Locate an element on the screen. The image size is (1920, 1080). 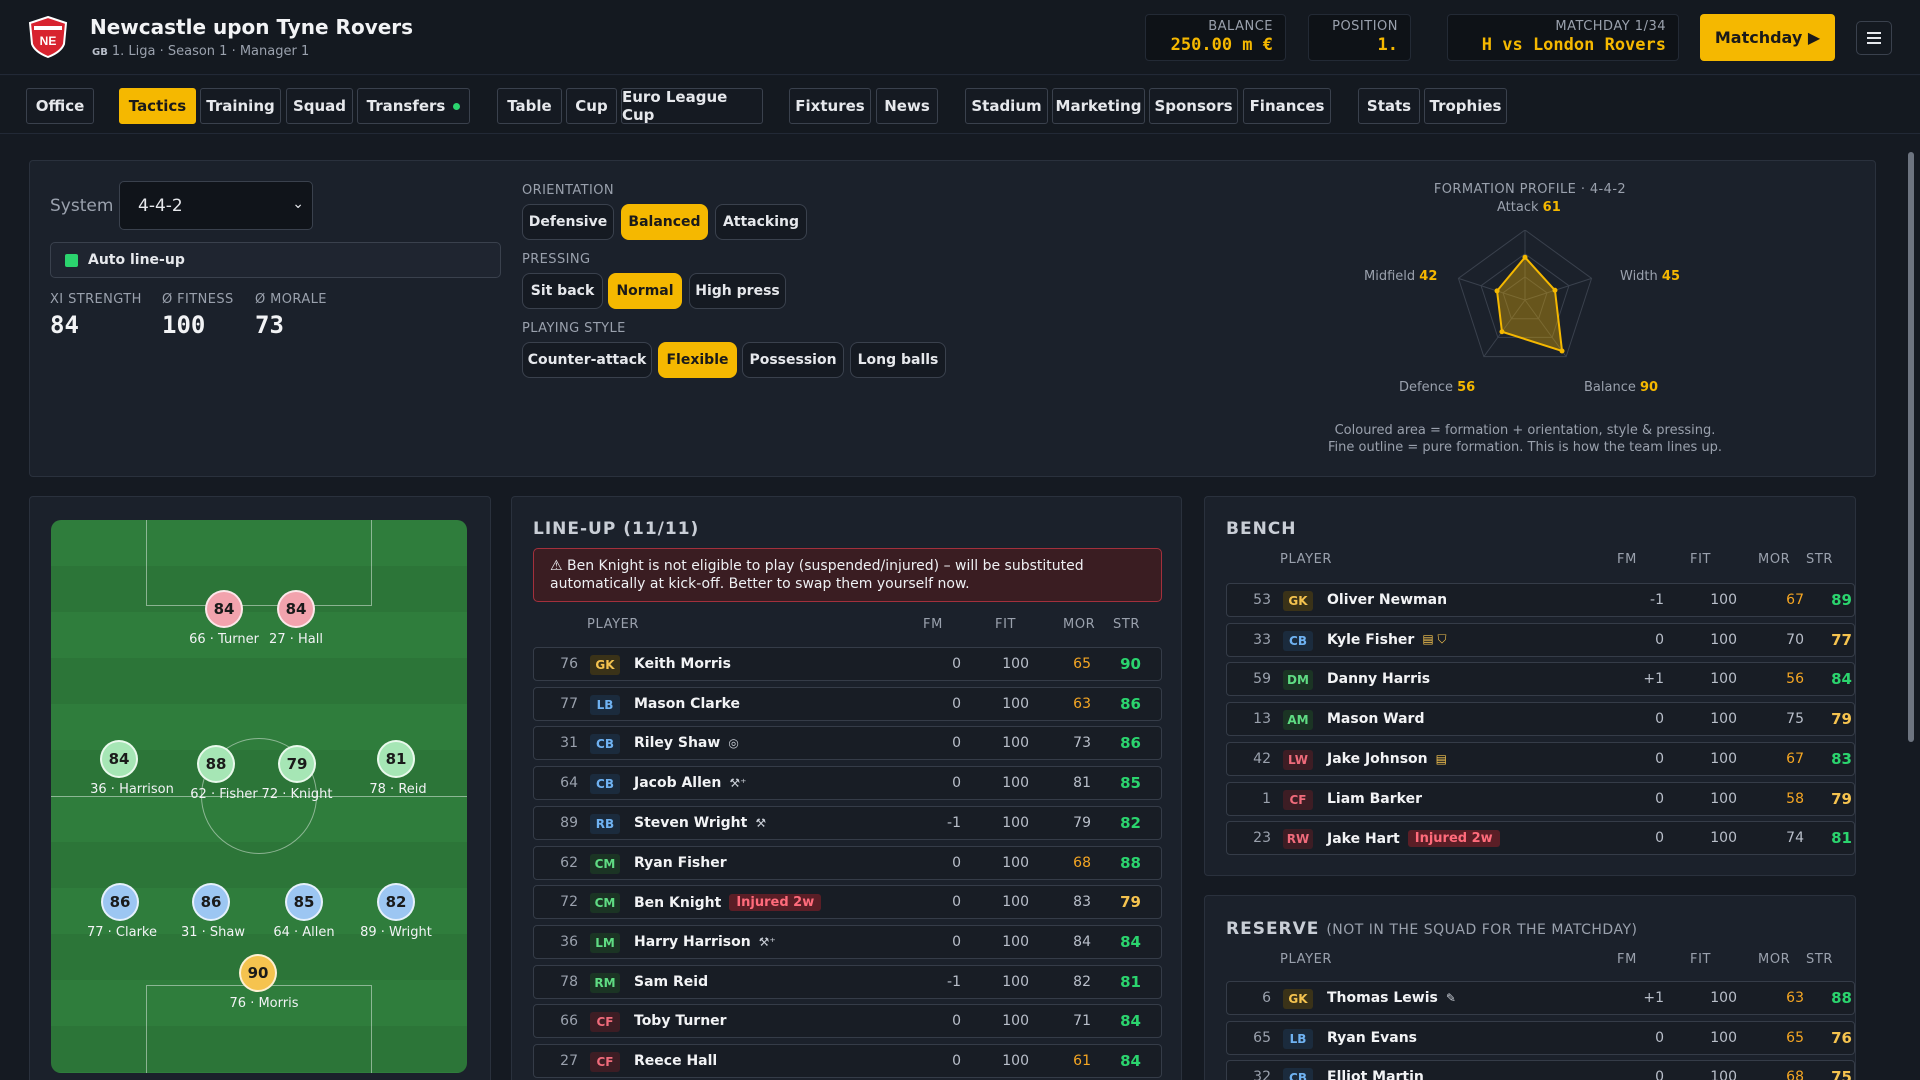
player-row: 32 CB Elliot Martin 0 100 68 75 is located at coordinates (1540, 1070).